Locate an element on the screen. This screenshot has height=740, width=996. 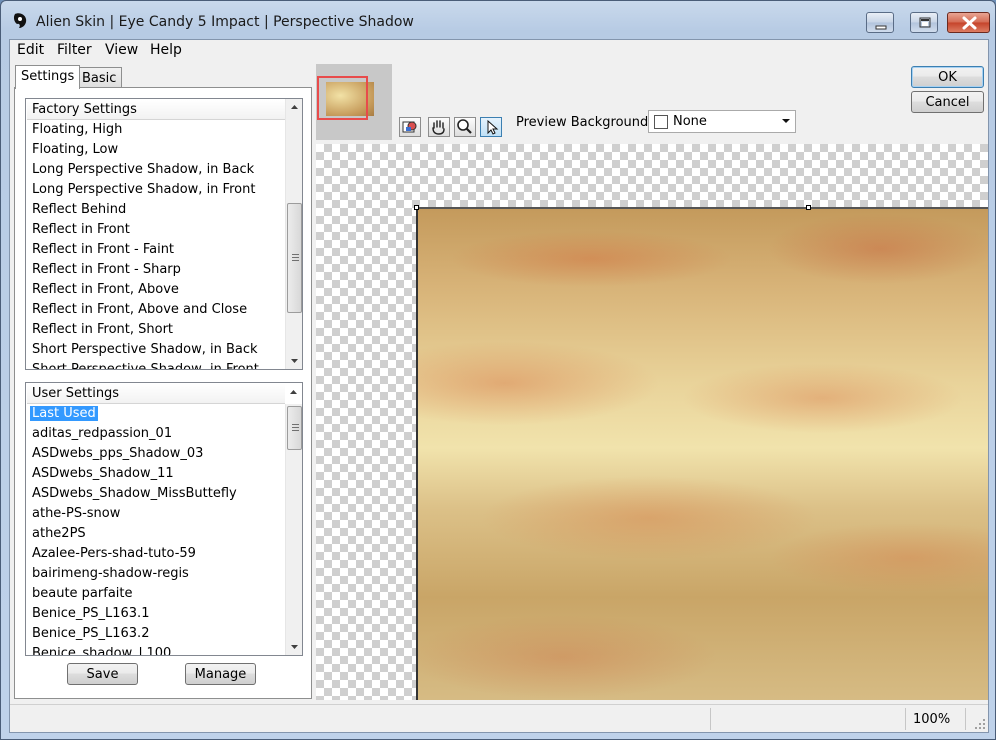
list-item: Short Perspective Shadow, in Back is located at coordinates (145, 350).